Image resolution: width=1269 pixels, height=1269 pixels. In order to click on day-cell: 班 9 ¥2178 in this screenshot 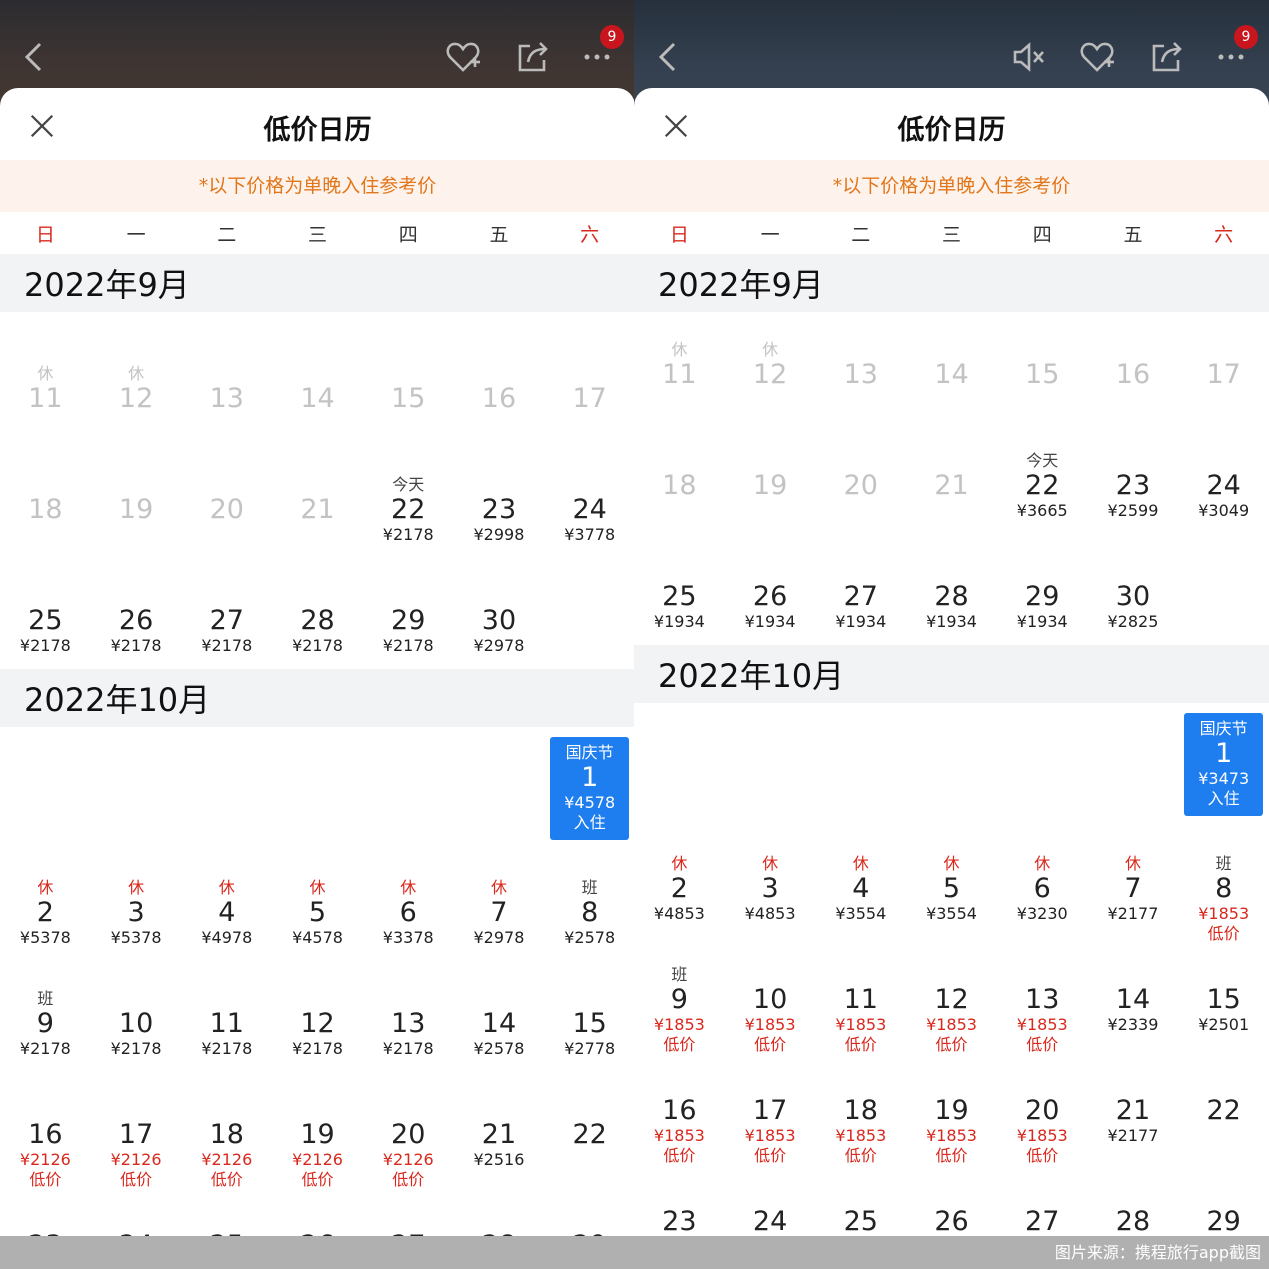, I will do `click(45, 1016)`.